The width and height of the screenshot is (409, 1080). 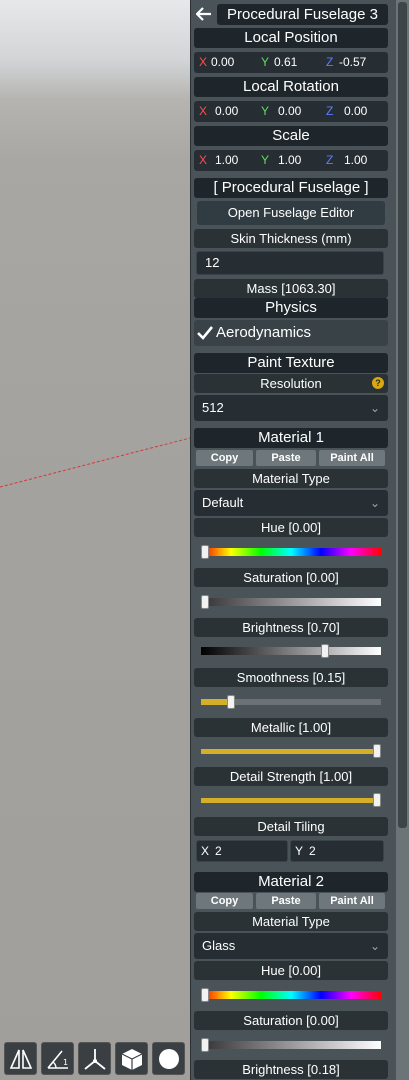 I want to click on transform-axes-button, so click(x=94, y=1058).